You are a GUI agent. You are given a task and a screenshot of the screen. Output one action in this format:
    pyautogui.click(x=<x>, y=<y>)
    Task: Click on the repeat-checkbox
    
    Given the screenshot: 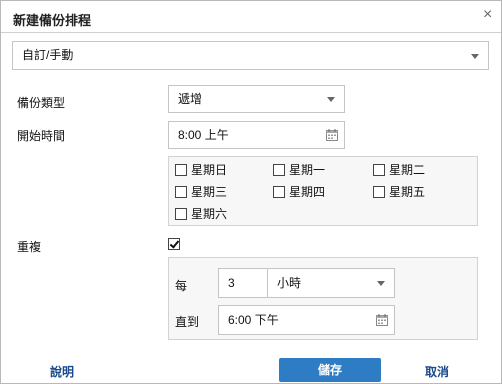 What is the action you would take?
    pyautogui.click(x=174, y=244)
    